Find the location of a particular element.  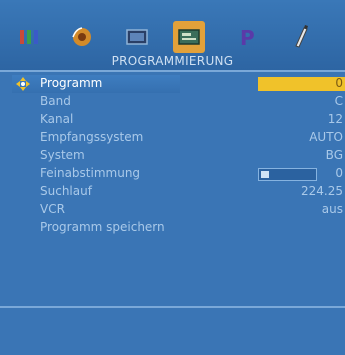

p-icon: P is located at coordinates (247, 37).